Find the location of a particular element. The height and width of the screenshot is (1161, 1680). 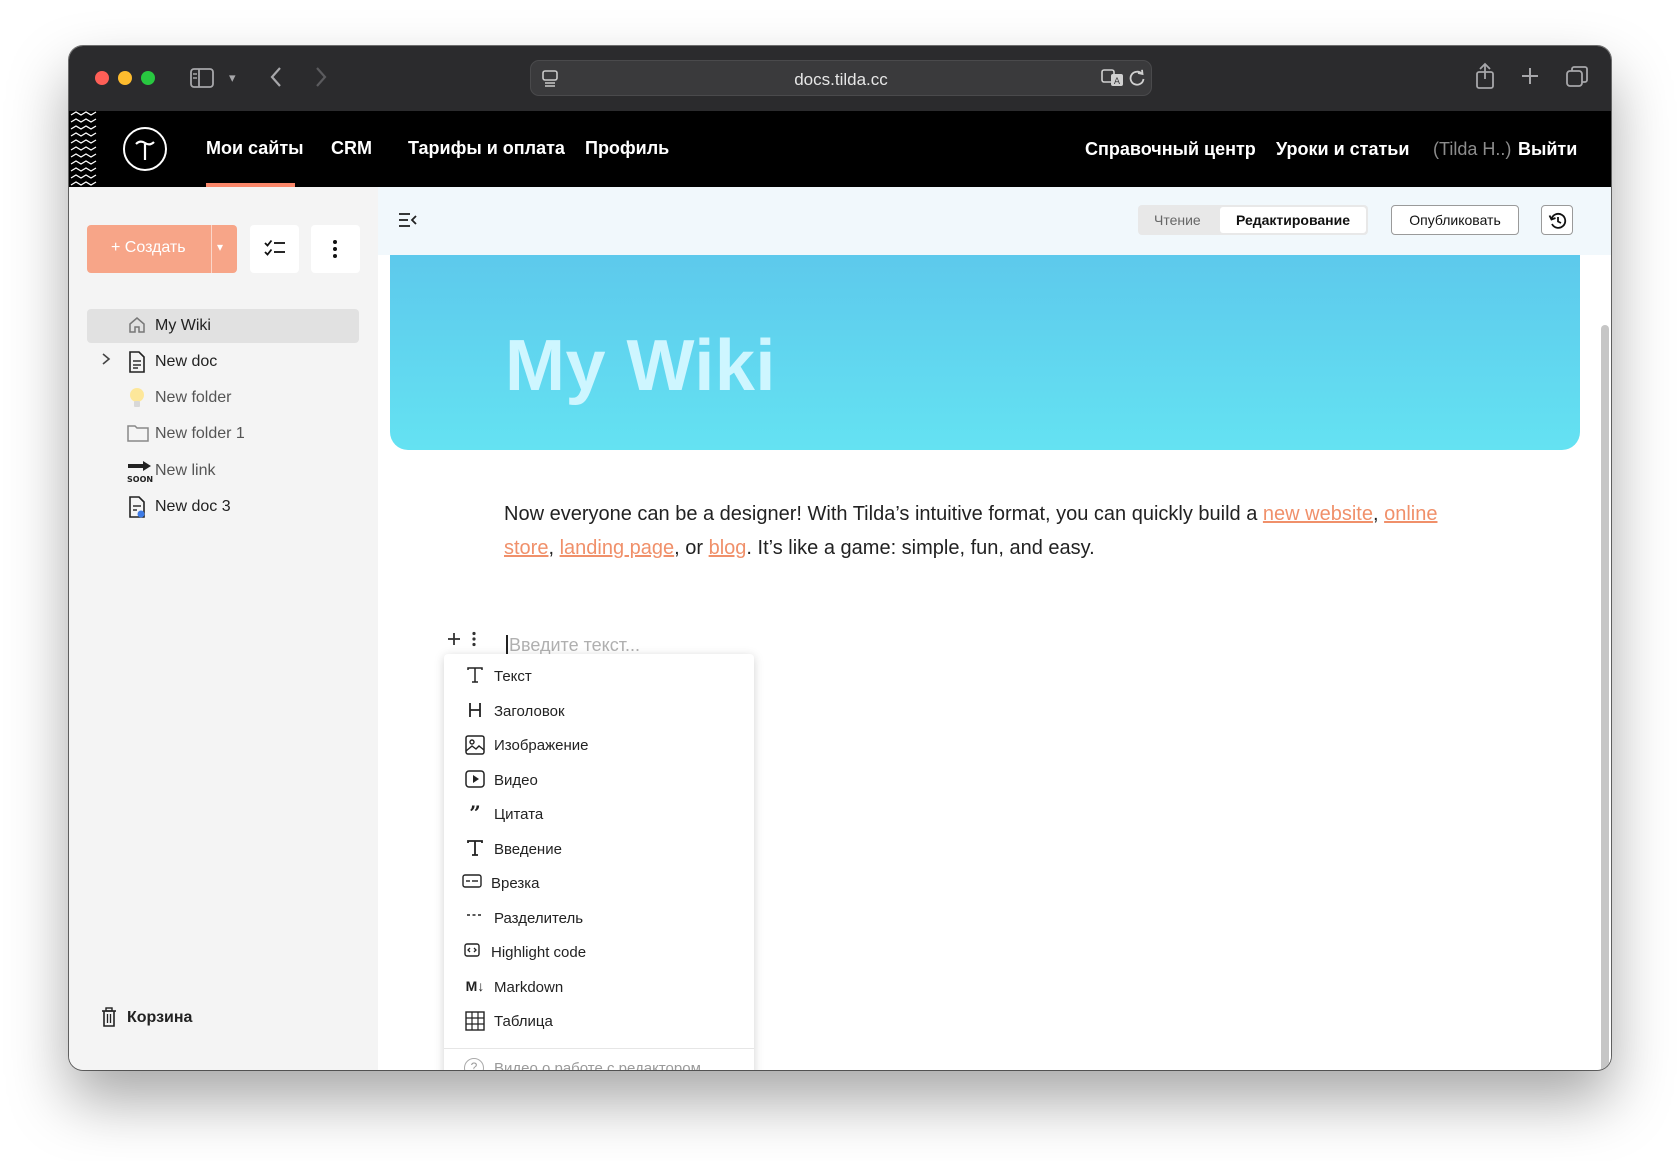

page-title: My Wiki is located at coordinates (640, 366).